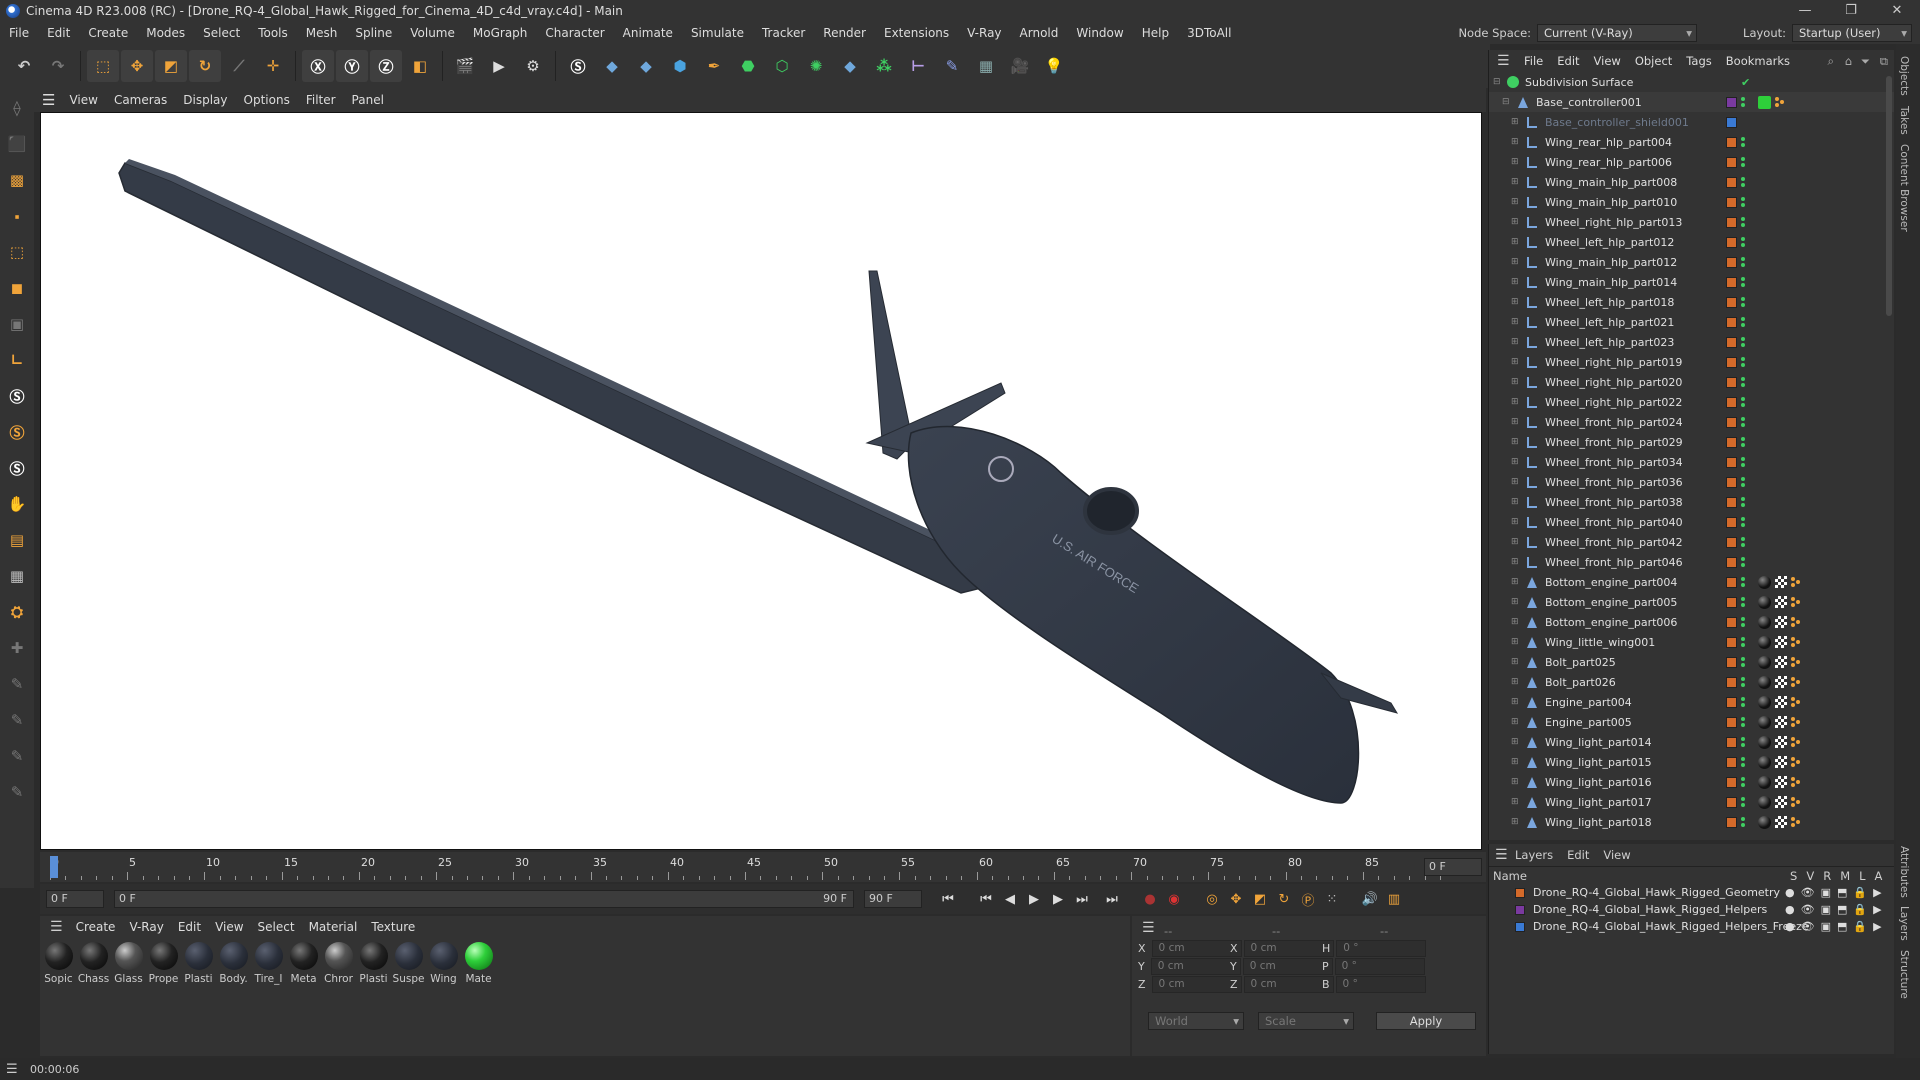  What do you see at coordinates (1520, 892) in the screenshot?
I see `layer-color-swatch` at bounding box center [1520, 892].